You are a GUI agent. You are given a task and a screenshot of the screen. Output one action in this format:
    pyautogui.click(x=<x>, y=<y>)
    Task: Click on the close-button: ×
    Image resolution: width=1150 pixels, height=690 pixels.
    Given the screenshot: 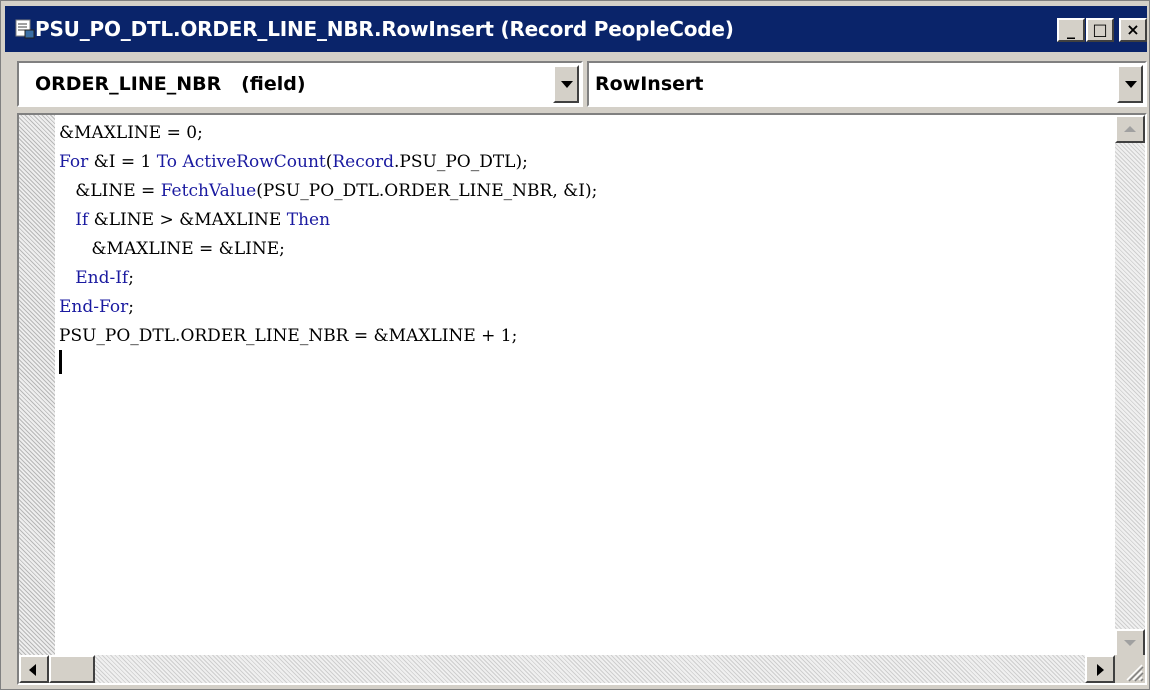 What is the action you would take?
    pyautogui.click(x=1133, y=30)
    